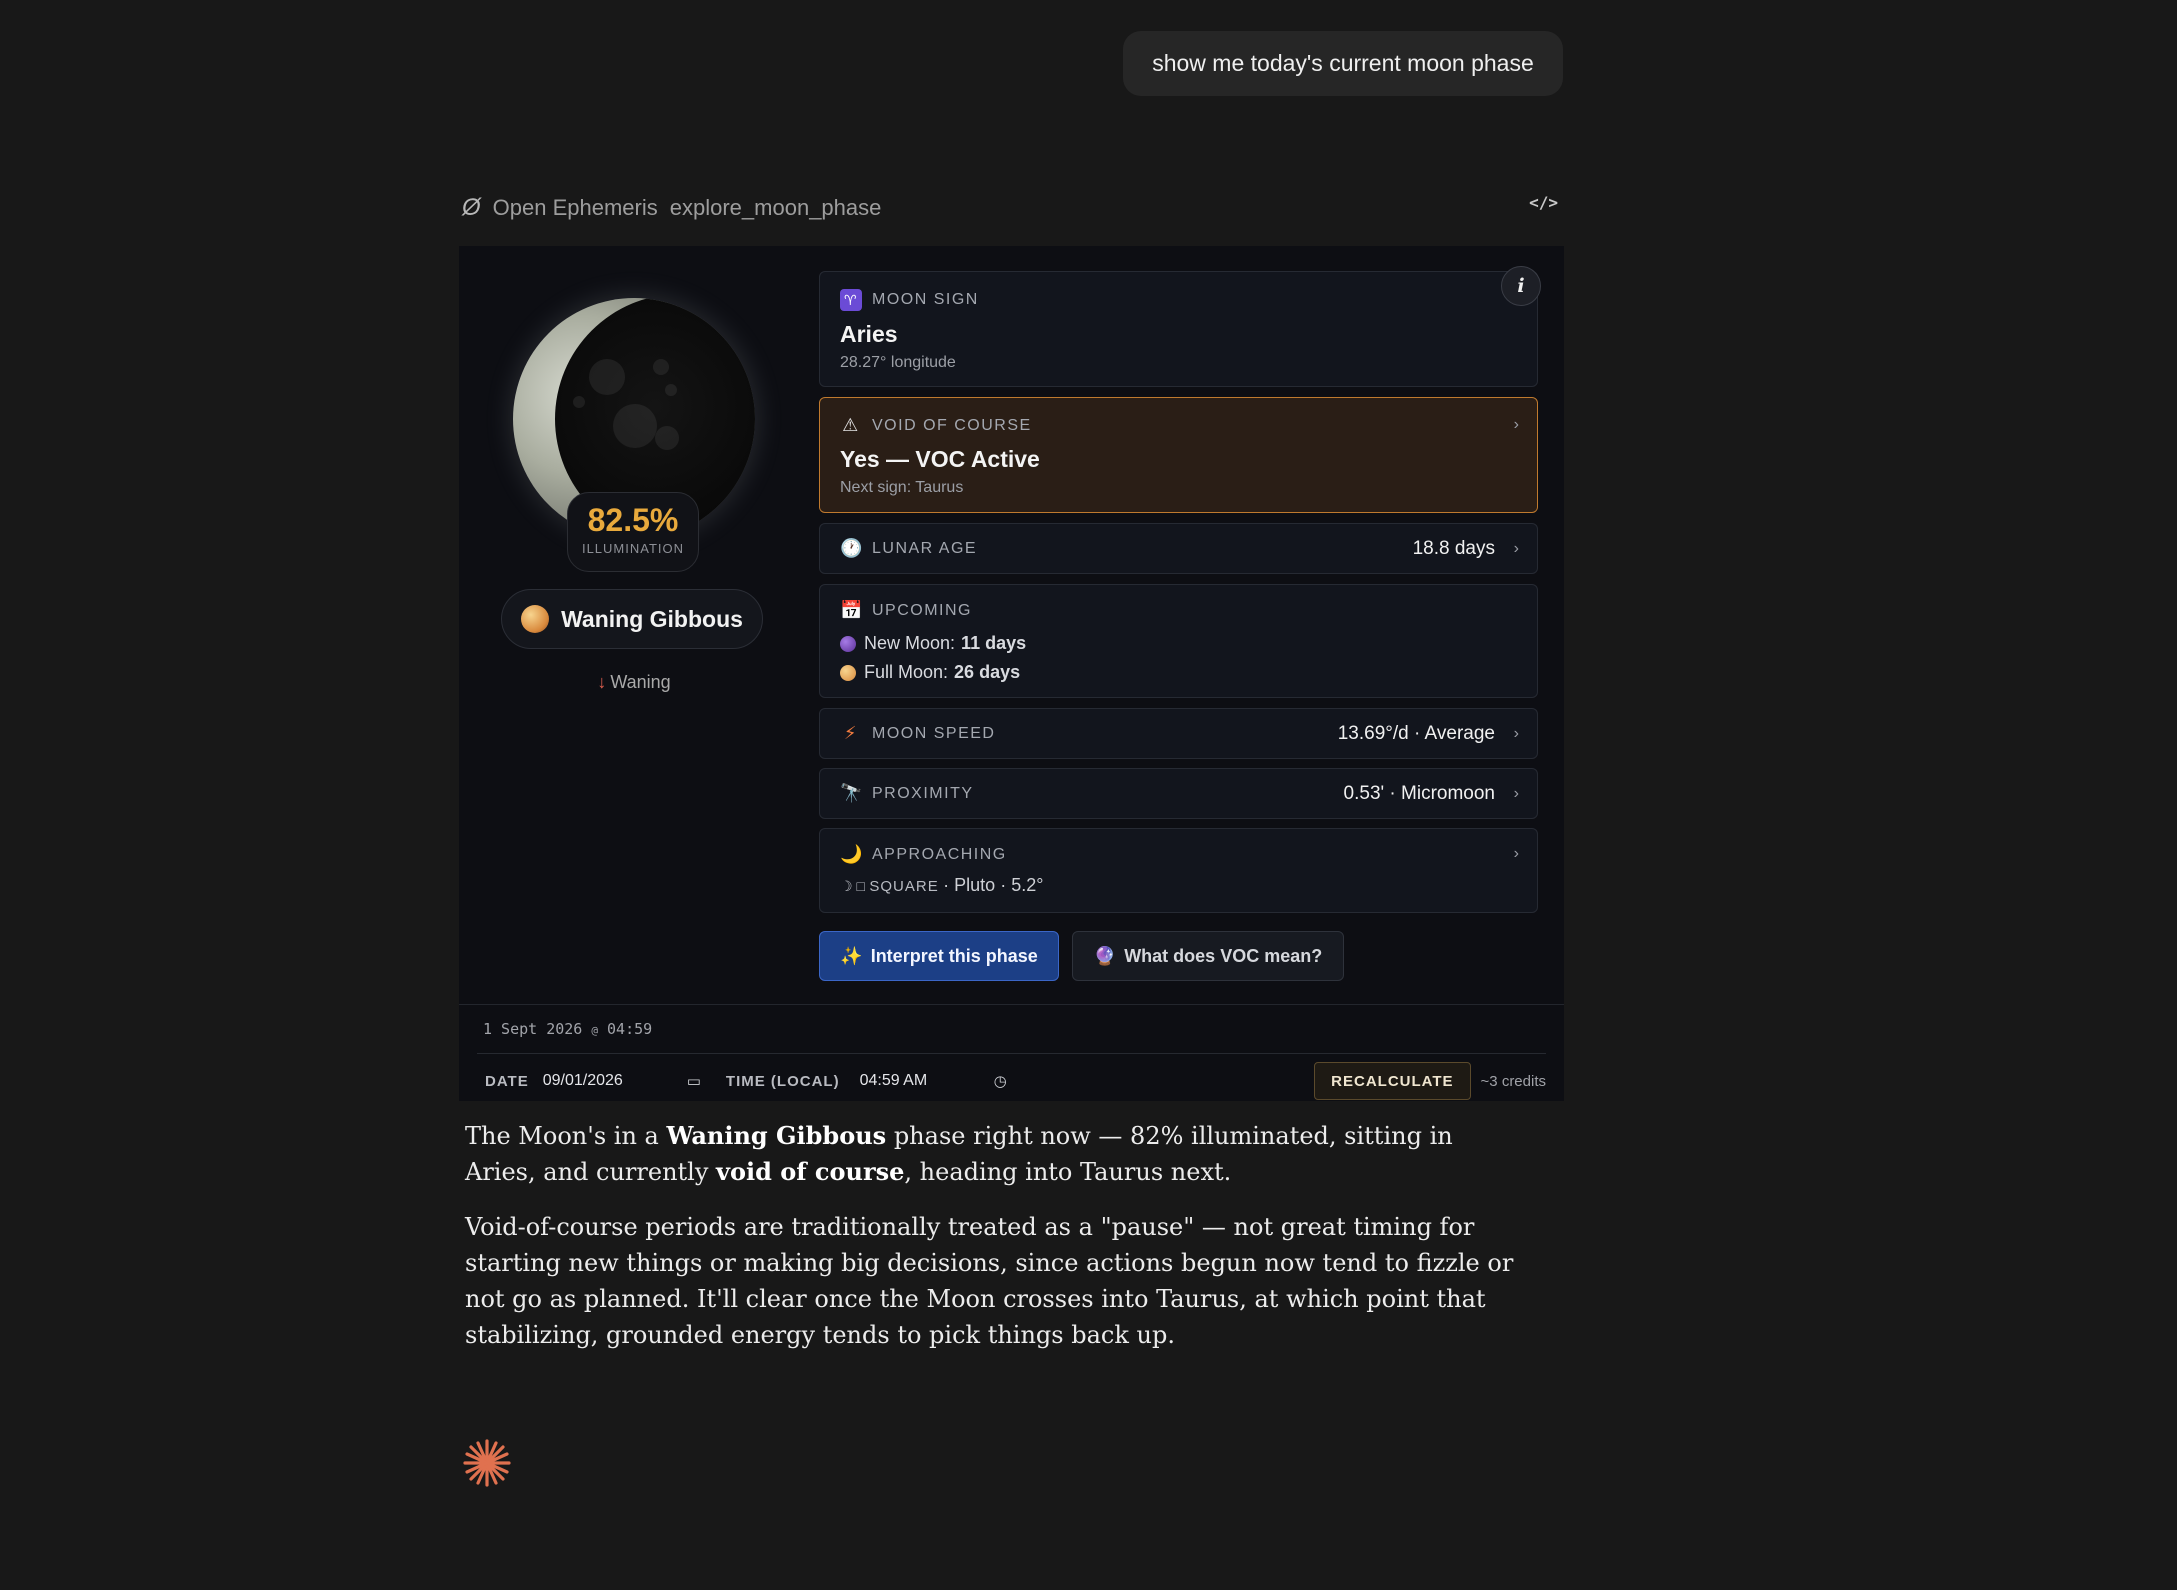 This screenshot has height=1590, width=2177. I want to click on open-ephemeris-logo-icon: Ø, so click(471, 207).